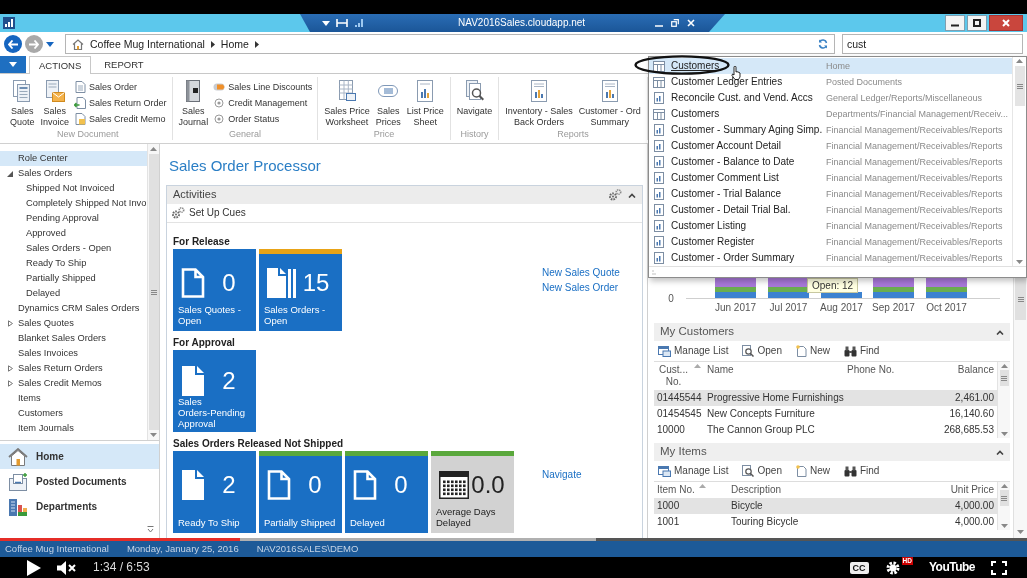 The image size is (1027, 578). Describe the element at coordinates (214, 492) in the screenshot. I see `cue-tile: 2 Ready To Ship` at that location.